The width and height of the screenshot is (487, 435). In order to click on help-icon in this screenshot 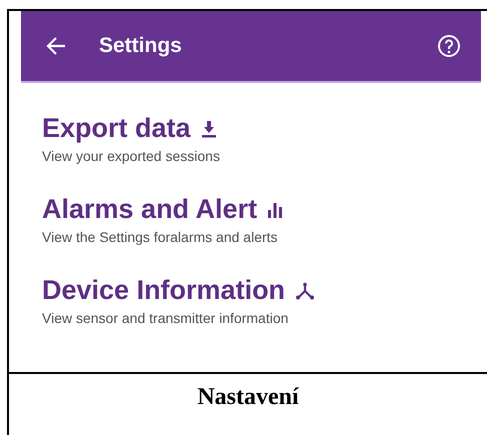, I will do `click(449, 46)`.